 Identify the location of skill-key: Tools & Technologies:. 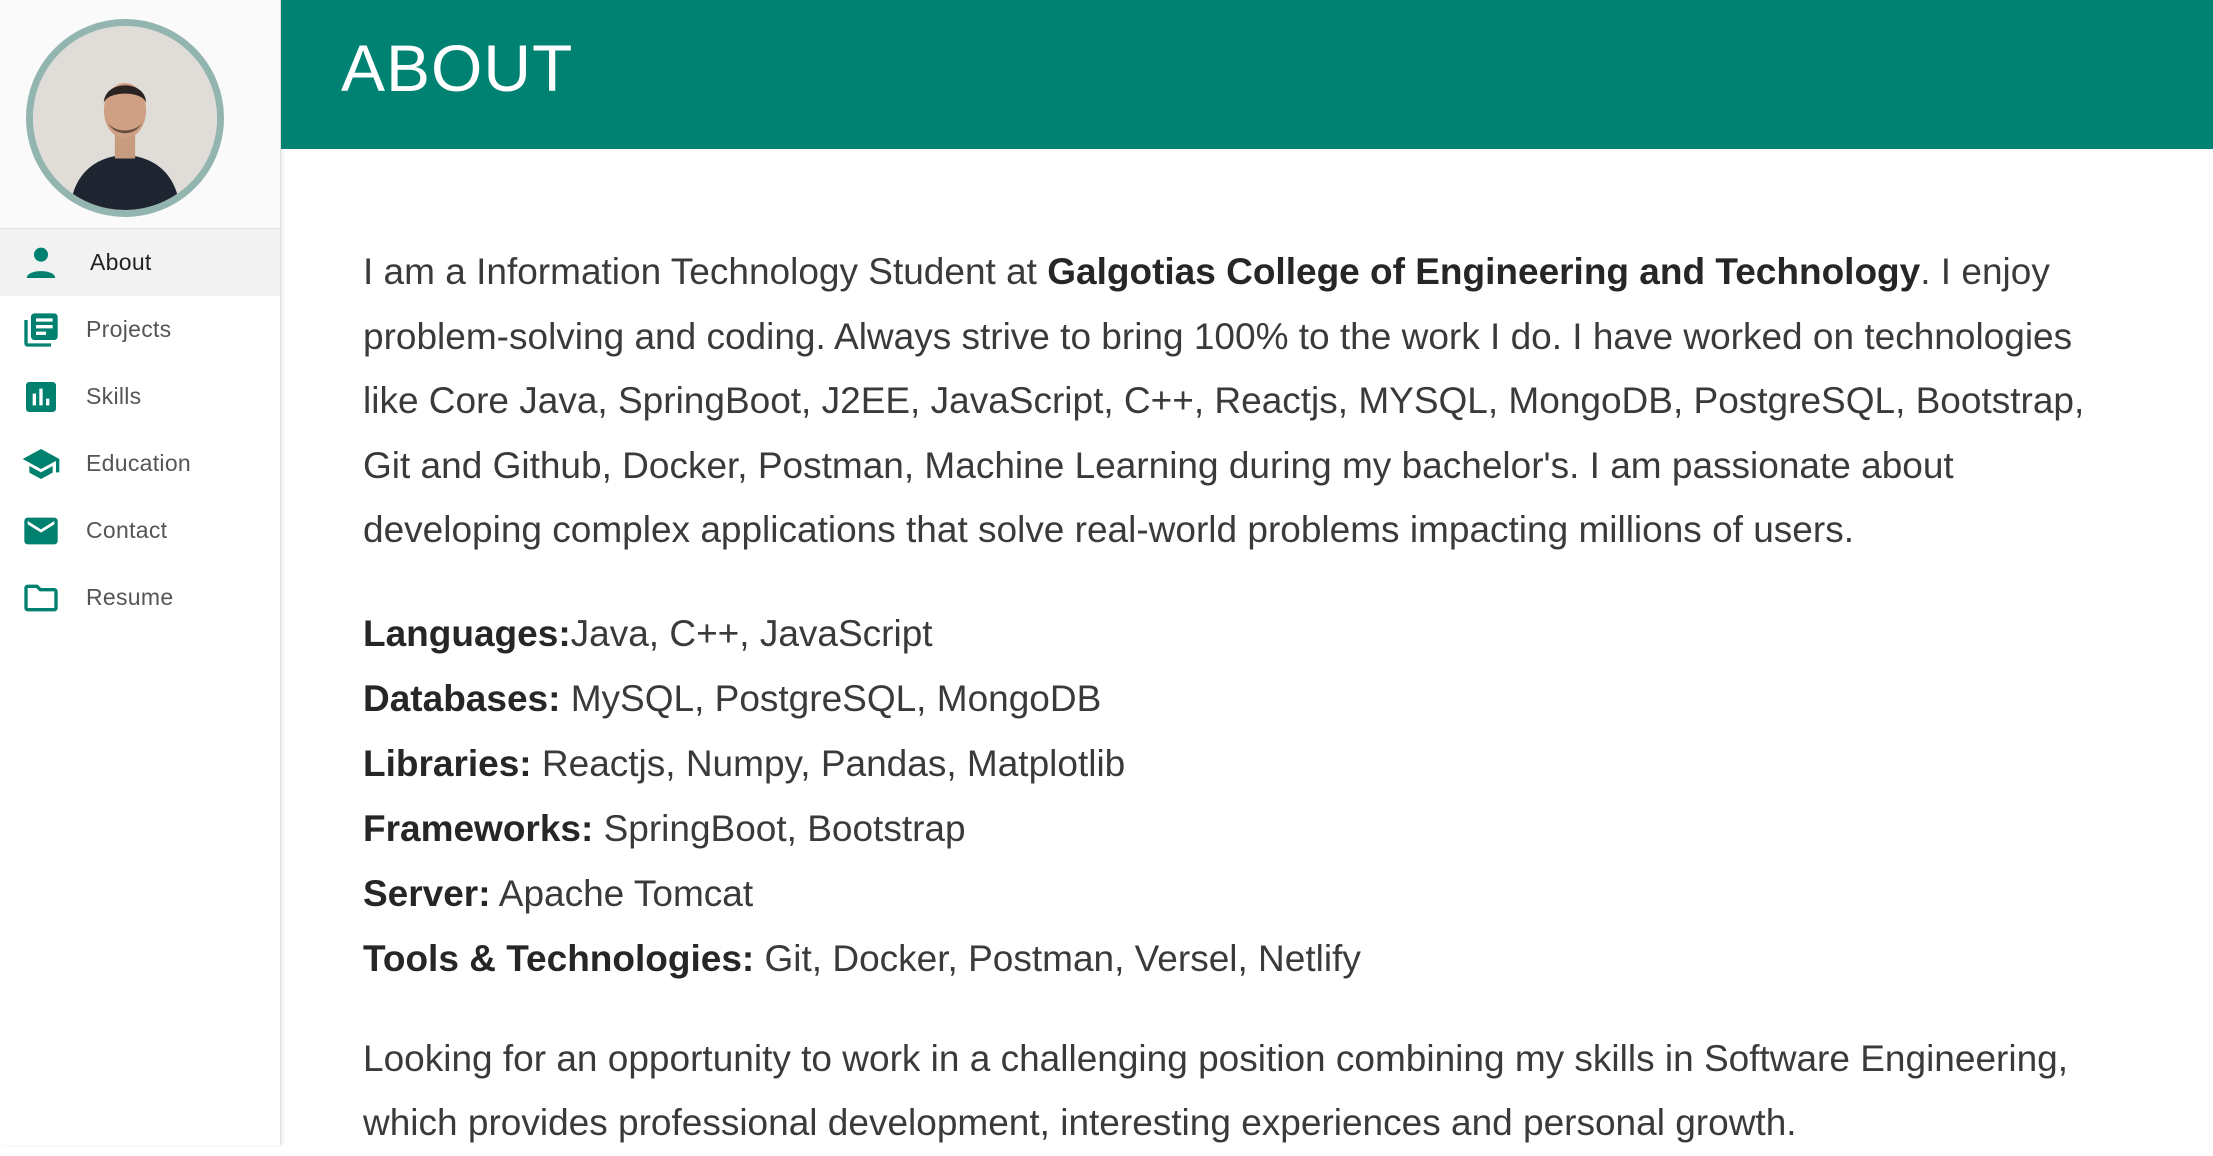
(559, 958).